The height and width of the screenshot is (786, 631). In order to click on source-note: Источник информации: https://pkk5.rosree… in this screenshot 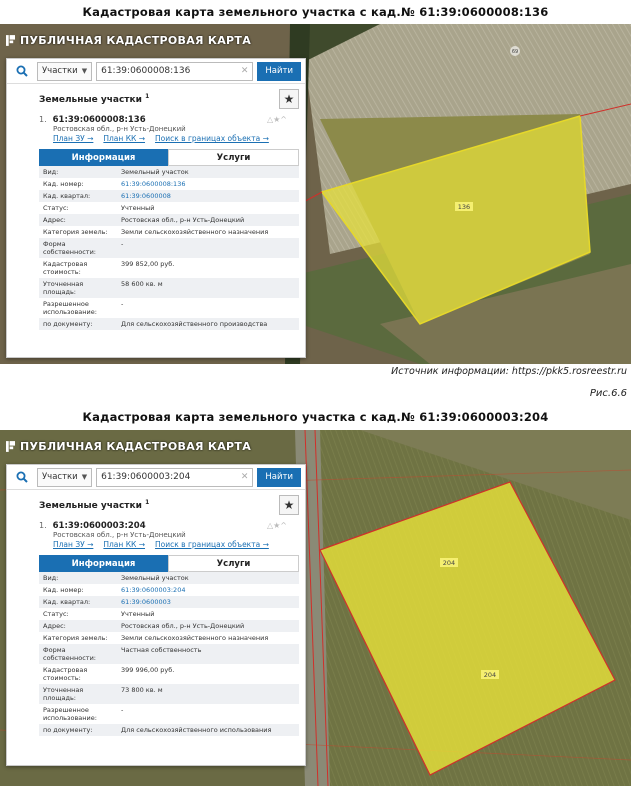, I will do `click(509, 371)`.